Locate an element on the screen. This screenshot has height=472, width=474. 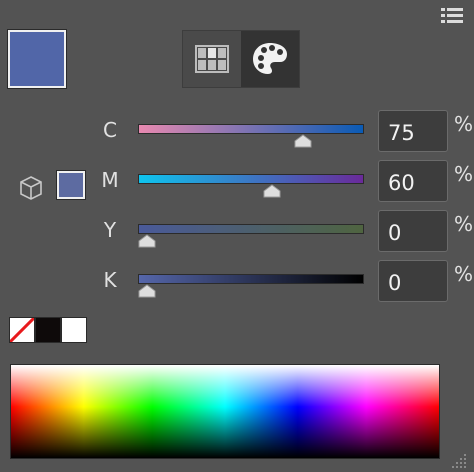
black-swatch is located at coordinates (48, 330).